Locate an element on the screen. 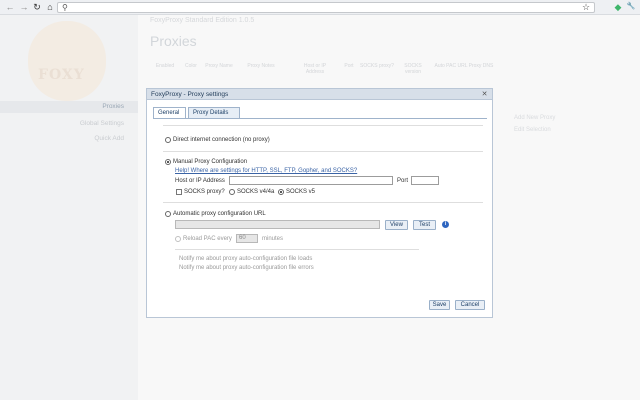 The height and width of the screenshot is (400, 640). reload-minutes-input: 60 is located at coordinates (247, 238).